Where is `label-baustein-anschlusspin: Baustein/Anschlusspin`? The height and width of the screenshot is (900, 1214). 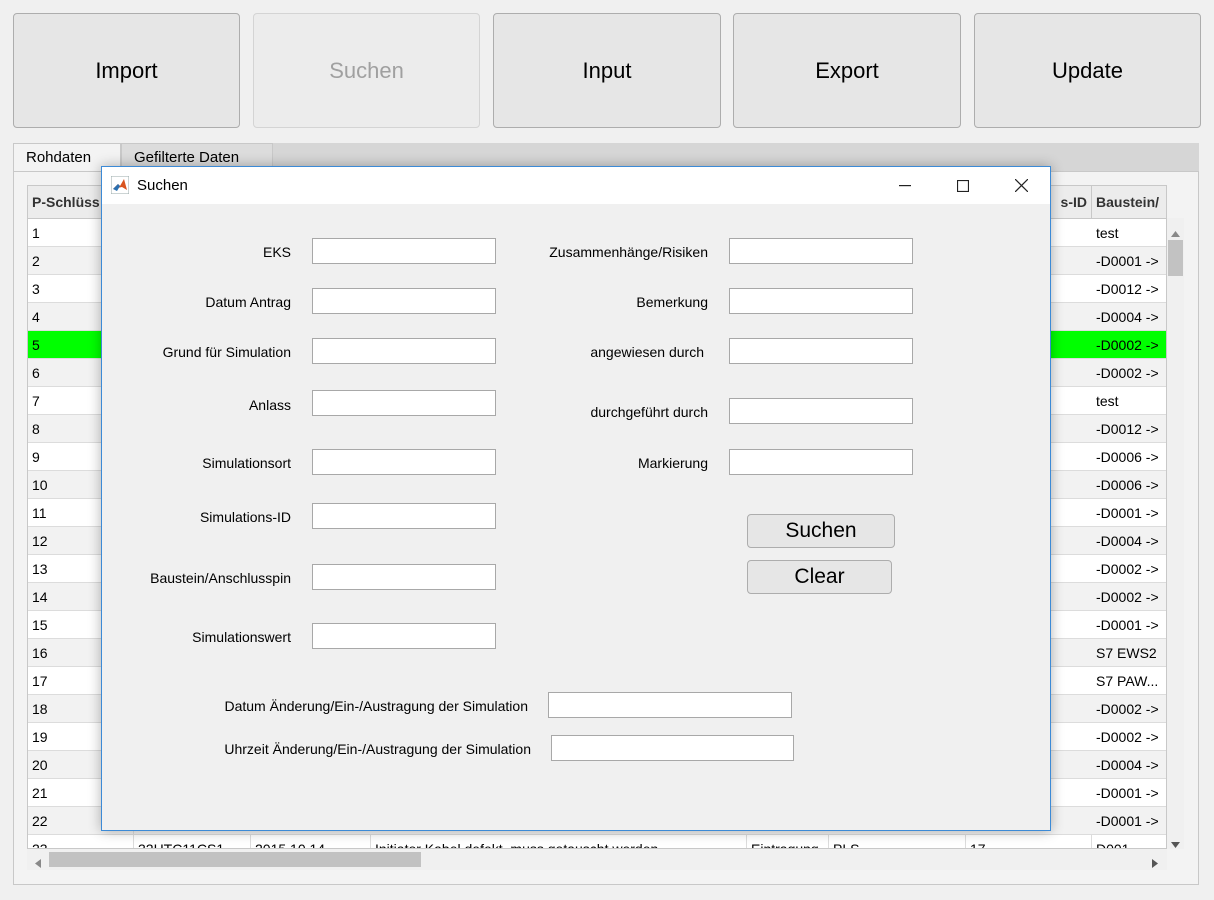 label-baustein-anschlusspin: Baustein/Anschlusspin is located at coordinates (220, 578).